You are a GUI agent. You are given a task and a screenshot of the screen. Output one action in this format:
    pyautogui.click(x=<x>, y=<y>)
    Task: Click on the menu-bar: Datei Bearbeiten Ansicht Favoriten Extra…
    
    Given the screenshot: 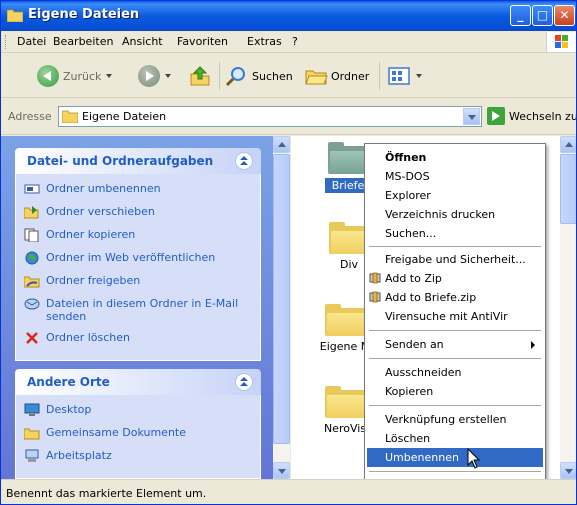 What is the action you would take?
    pyautogui.click(x=288, y=42)
    